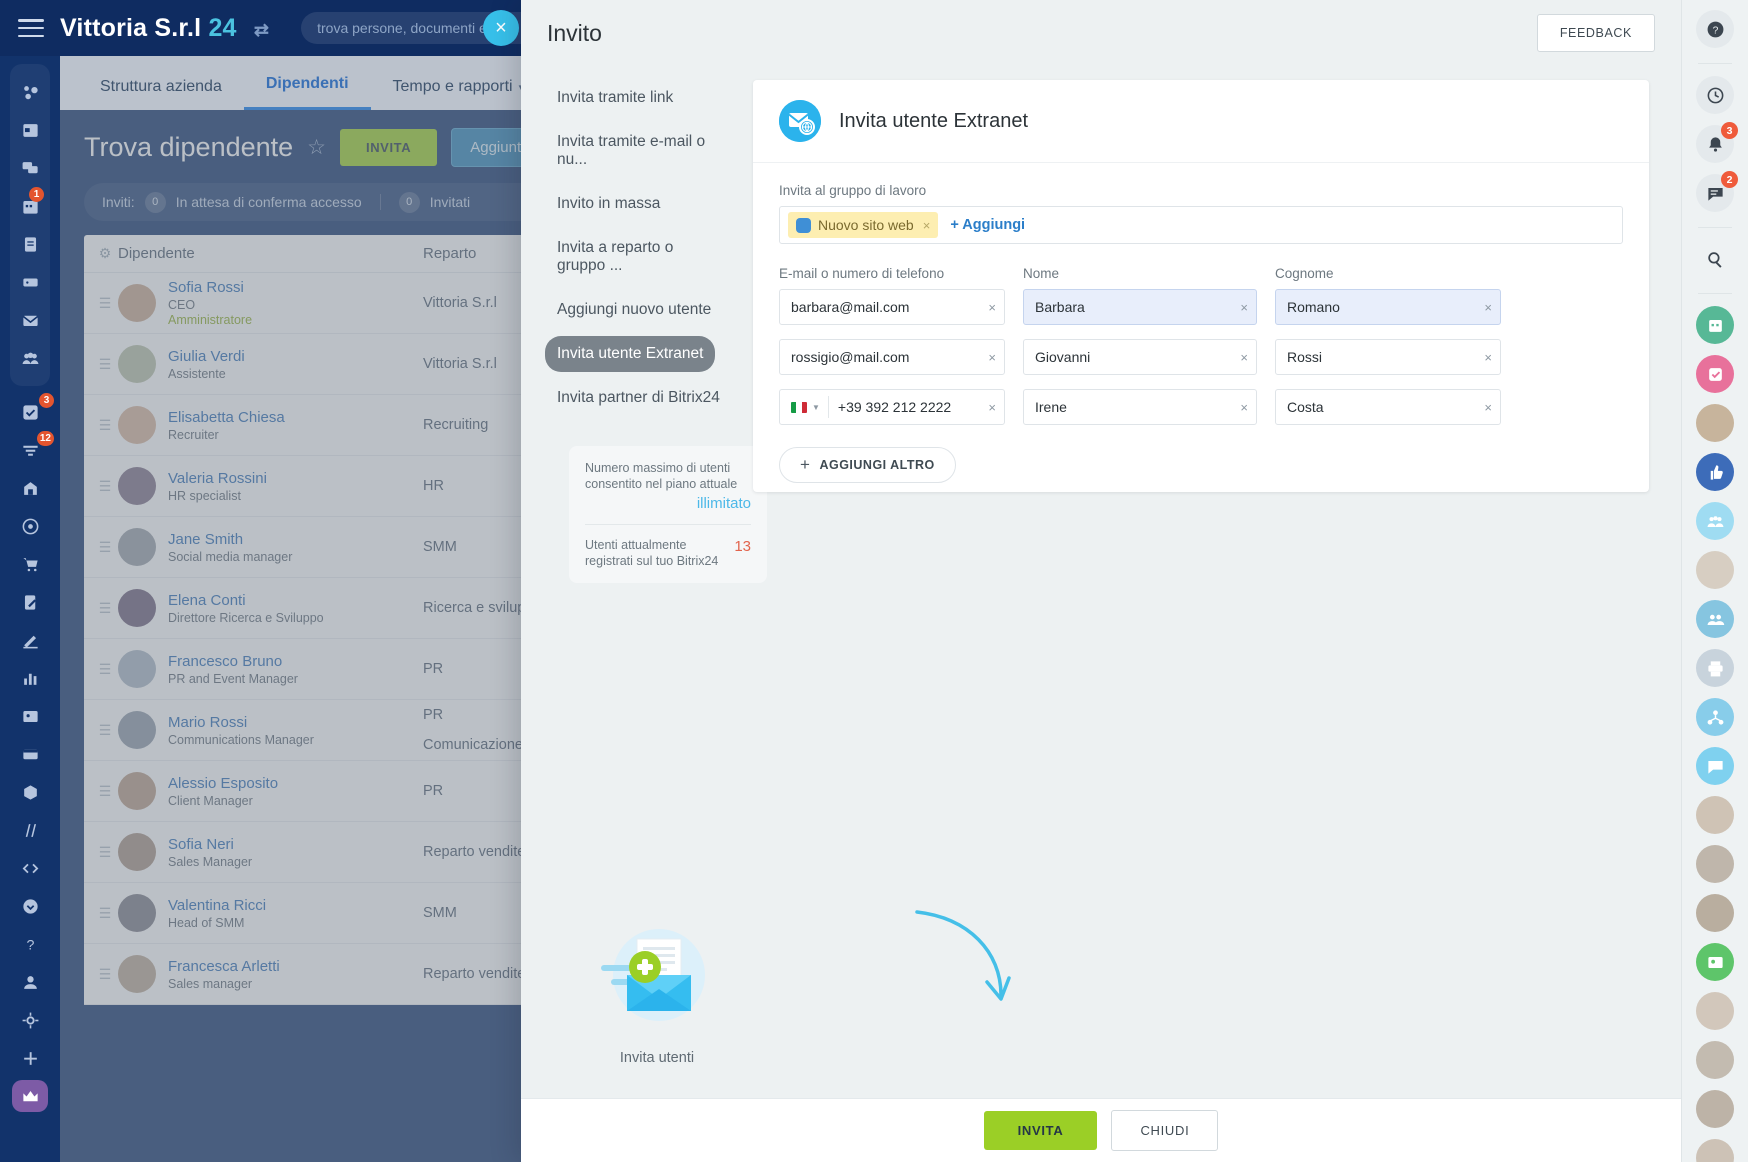 This screenshot has width=1748, height=1162. I want to click on feed-filter-icon: 12, so click(30, 448).